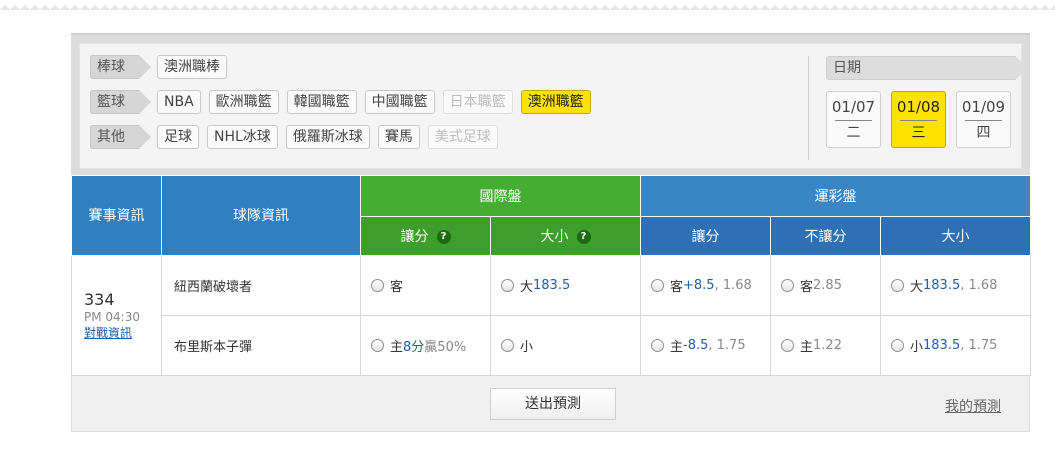 This screenshot has height=460, width=1055. I want to click on header-lottery-no-spread: 不讓分, so click(825, 236).